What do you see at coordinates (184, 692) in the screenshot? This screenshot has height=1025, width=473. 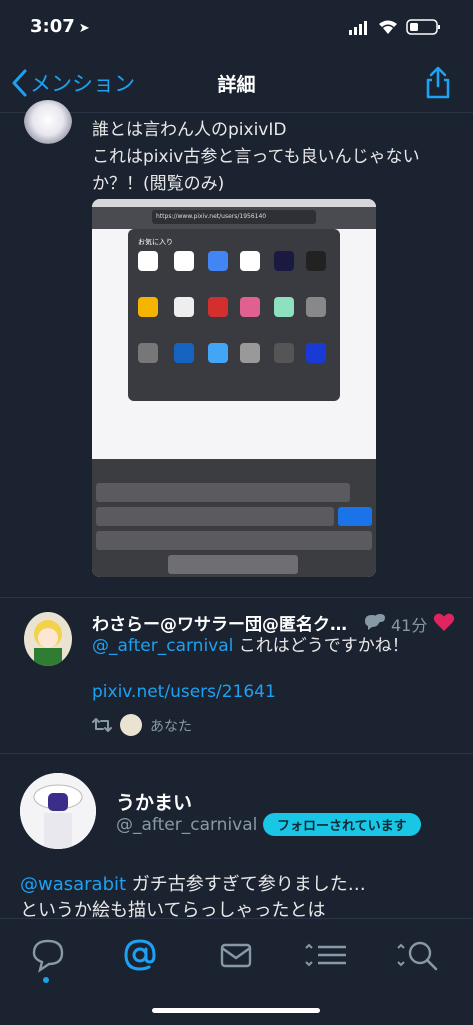 I see `url-link: pixiv.net/users/21641` at bounding box center [184, 692].